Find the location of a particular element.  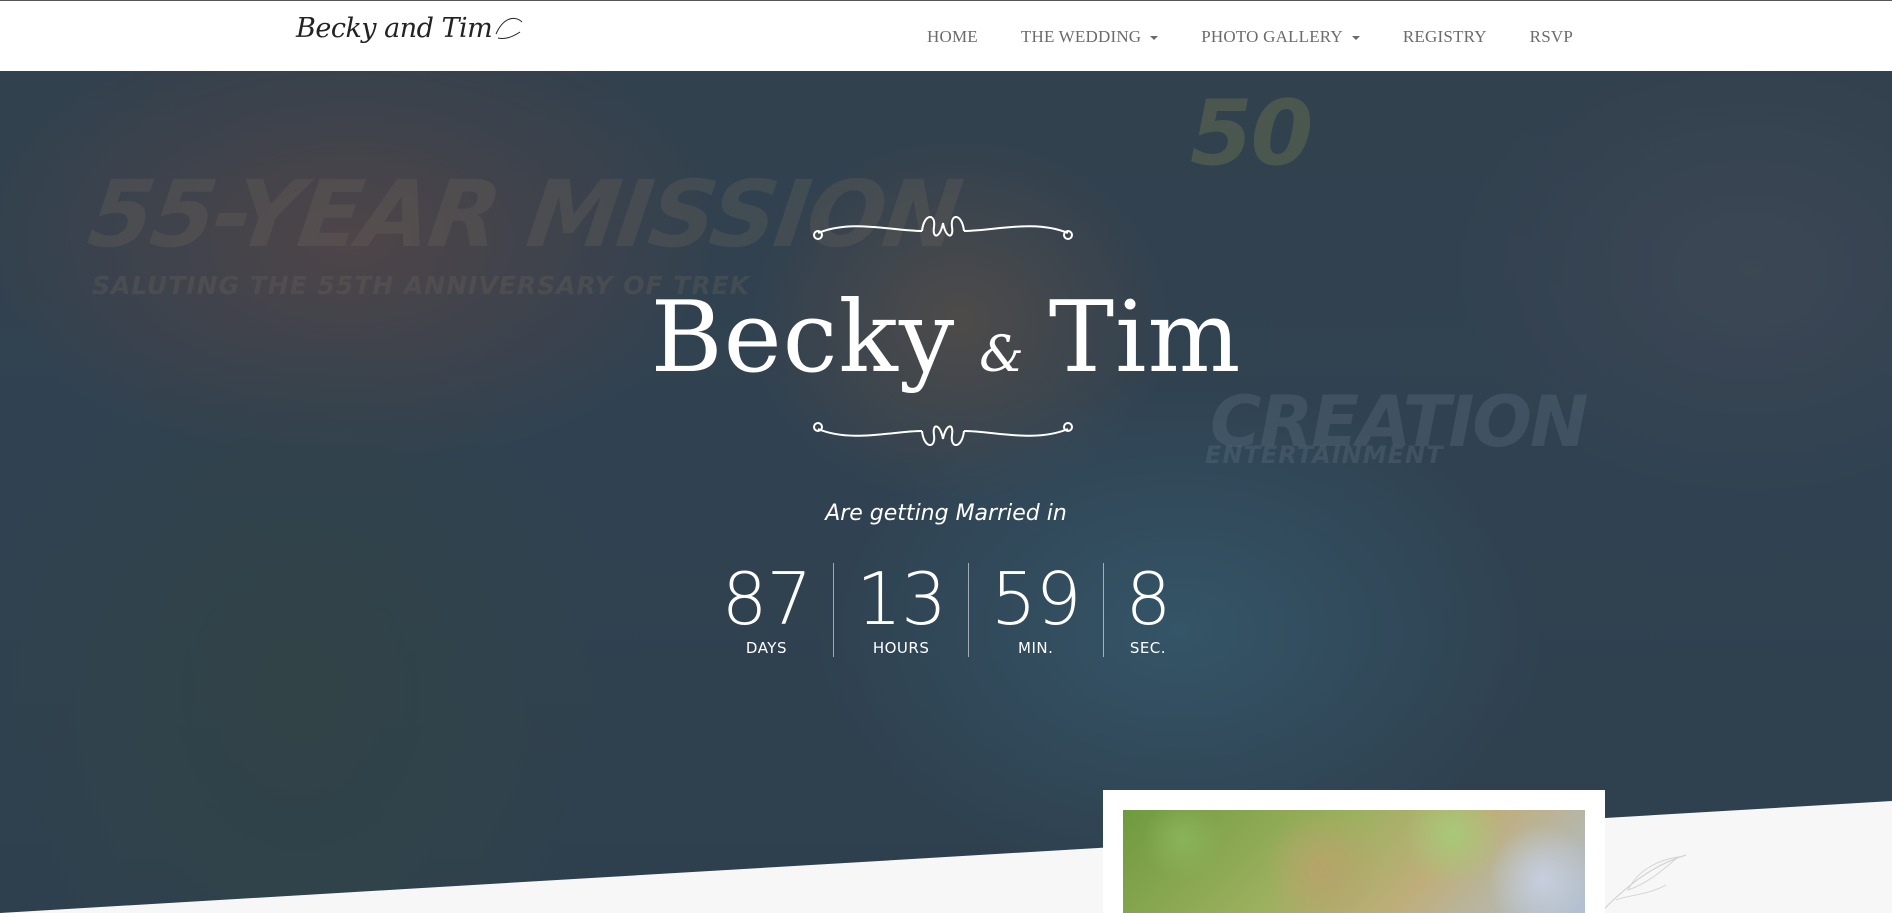

site-logo: Becky and Tim is located at coordinates (410, 28).